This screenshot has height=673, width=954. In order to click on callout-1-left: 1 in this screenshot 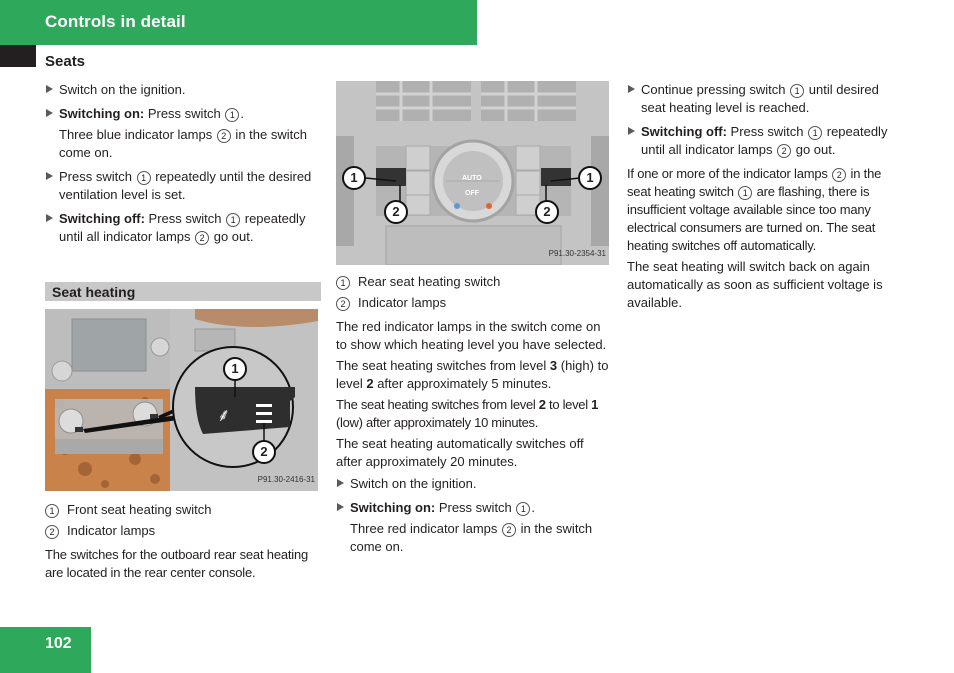, I will do `click(354, 178)`.